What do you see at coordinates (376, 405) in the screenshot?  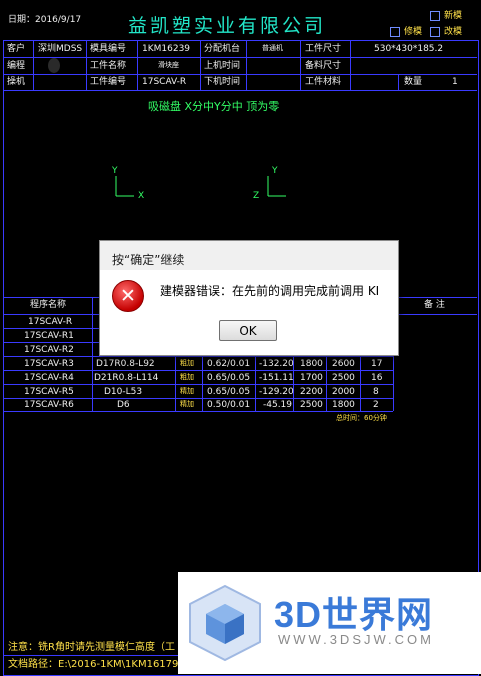 I see `table-cell: 2` at bounding box center [376, 405].